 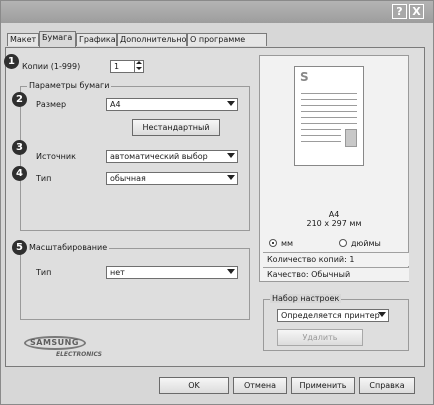 I want to click on presets-select: Определяется принтер, so click(x=333, y=315).